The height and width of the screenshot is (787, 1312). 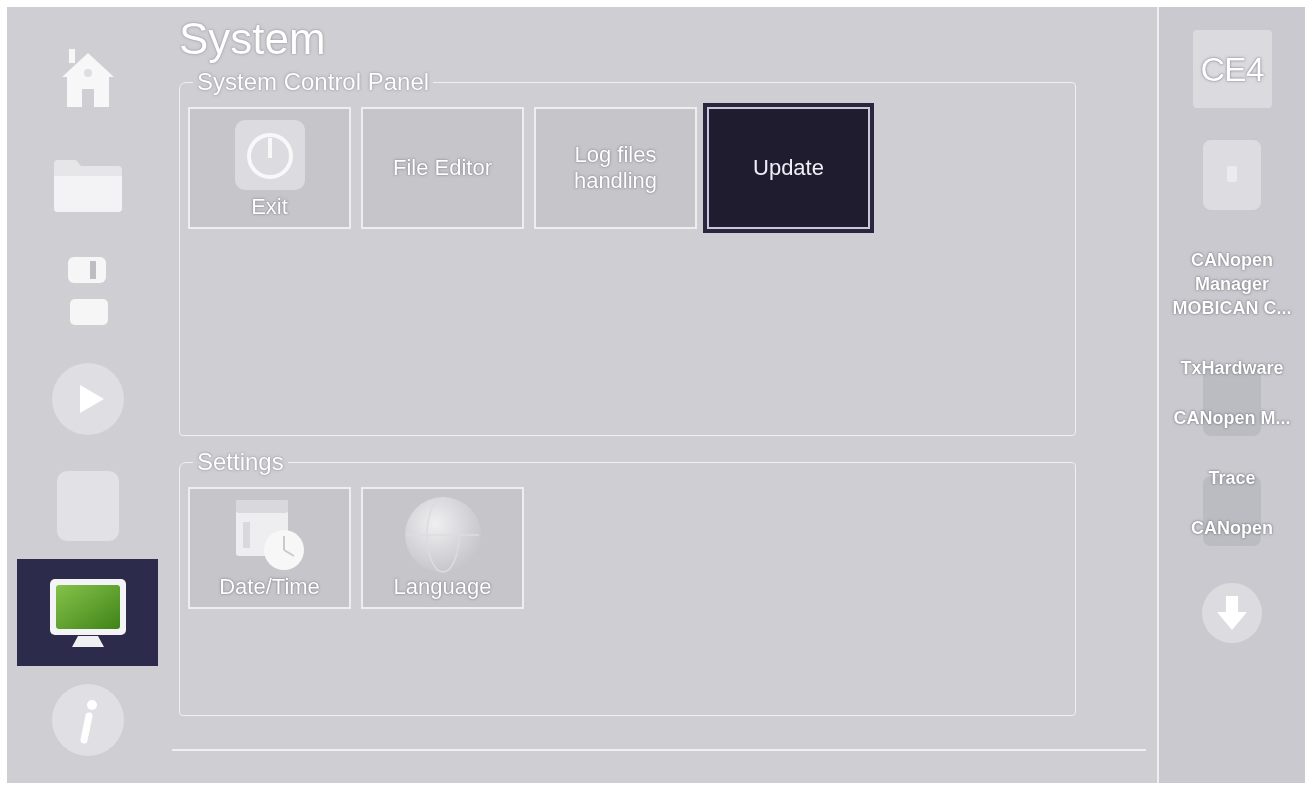 I want to click on stacked-blocks-icon, so click(x=87, y=291).